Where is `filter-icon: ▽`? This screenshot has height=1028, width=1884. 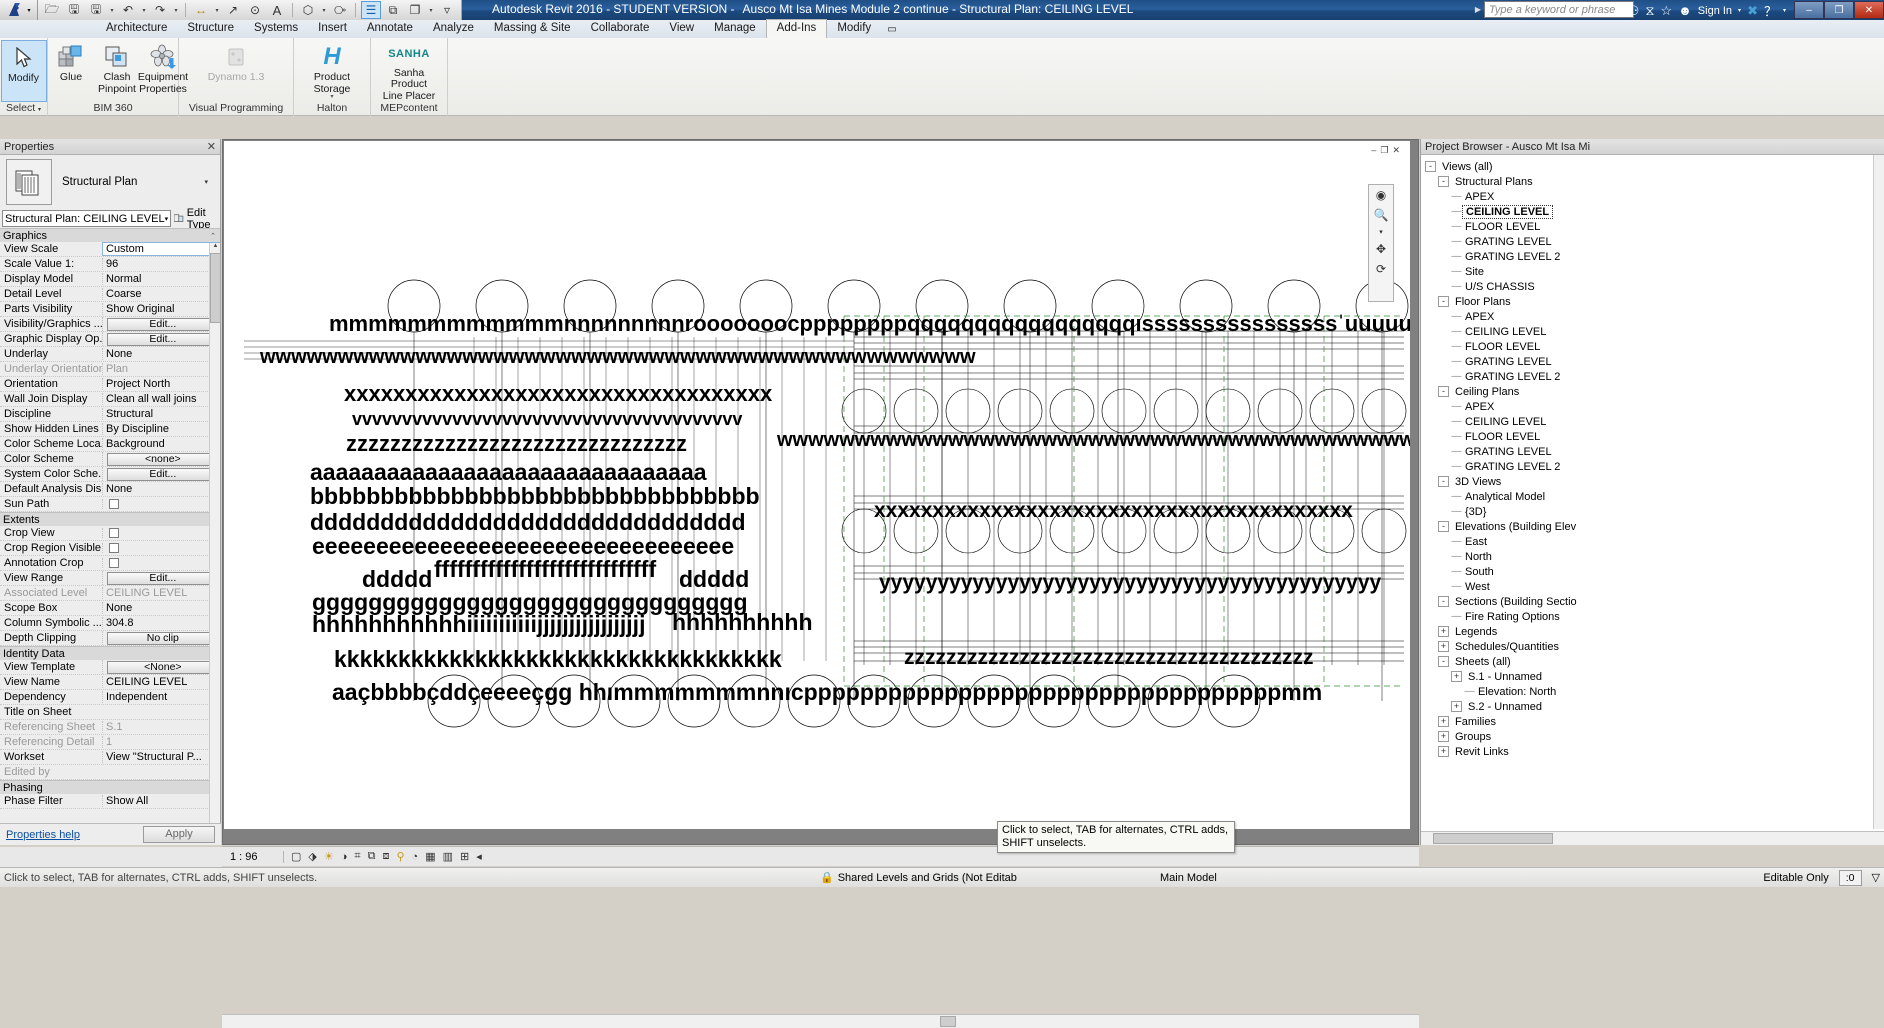
filter-icon: ▽ is located at coordinates (1876, 877).